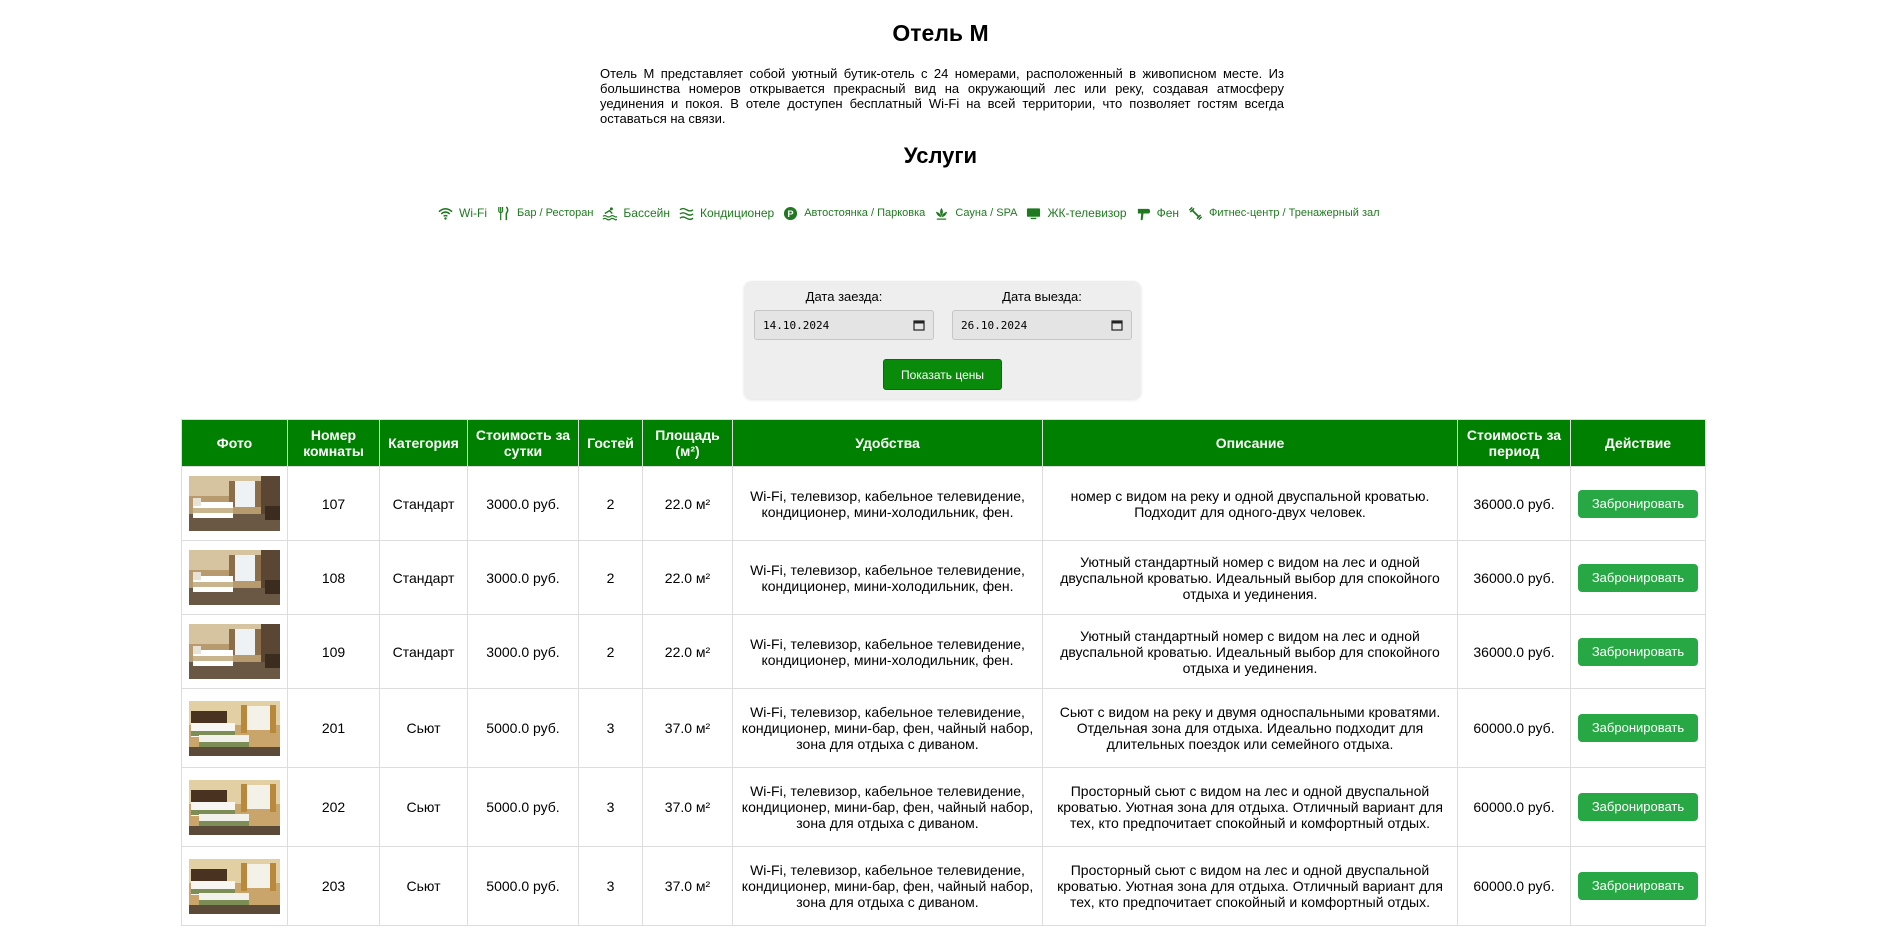 This screenshot has width=1881, height=940. What do you see at coordinates (1638, 443) in the screenshot?
I see `header-action: Действие` at bounding box center [1638, 443].